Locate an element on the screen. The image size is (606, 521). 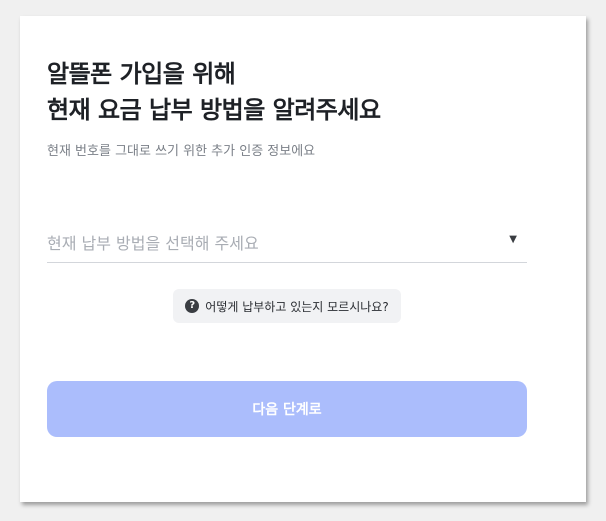
payment-method-select: 현재 납부 방법을 선택해 주세요 ▼ is located at coordinates (287, 242).